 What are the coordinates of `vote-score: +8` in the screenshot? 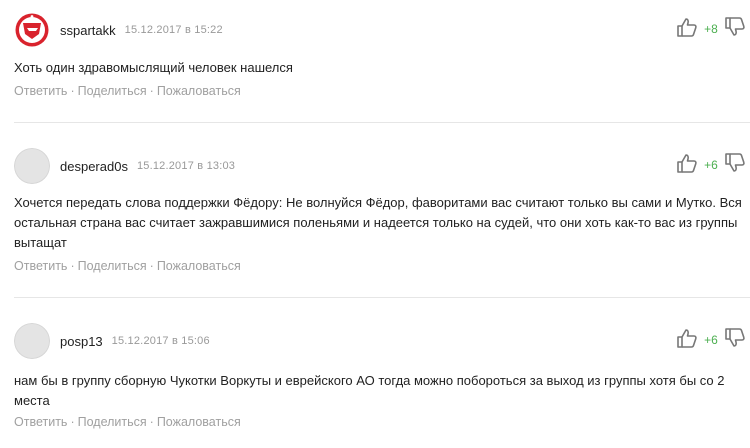 It's located at (711, 29).